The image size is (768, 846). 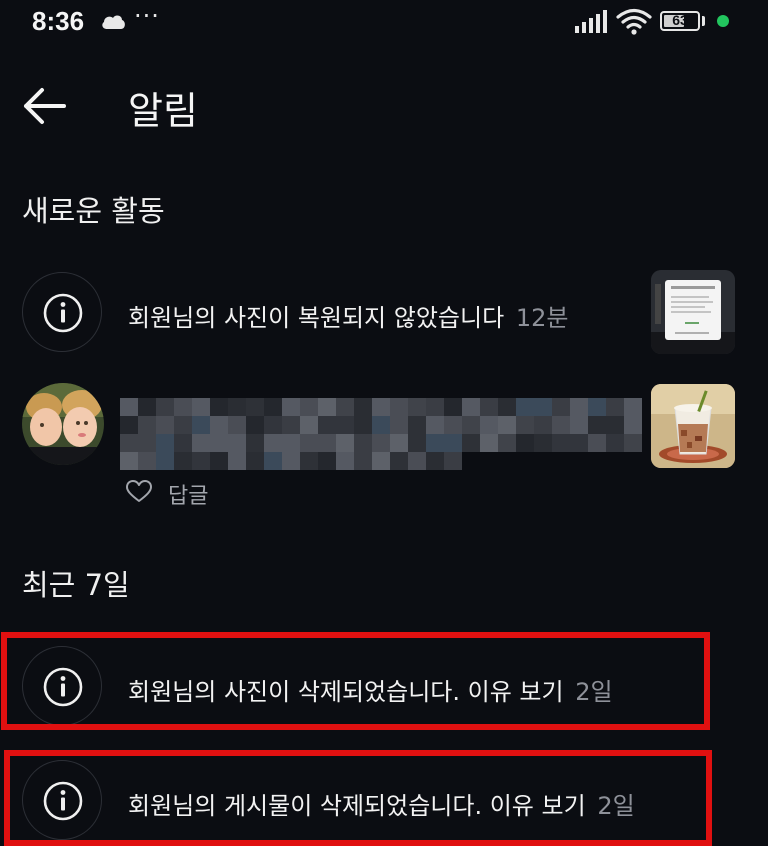 What do you see at coordinates (723, 21) in the screenshot?
I see `green-indicator-dot` at bounding box center [723, 21].